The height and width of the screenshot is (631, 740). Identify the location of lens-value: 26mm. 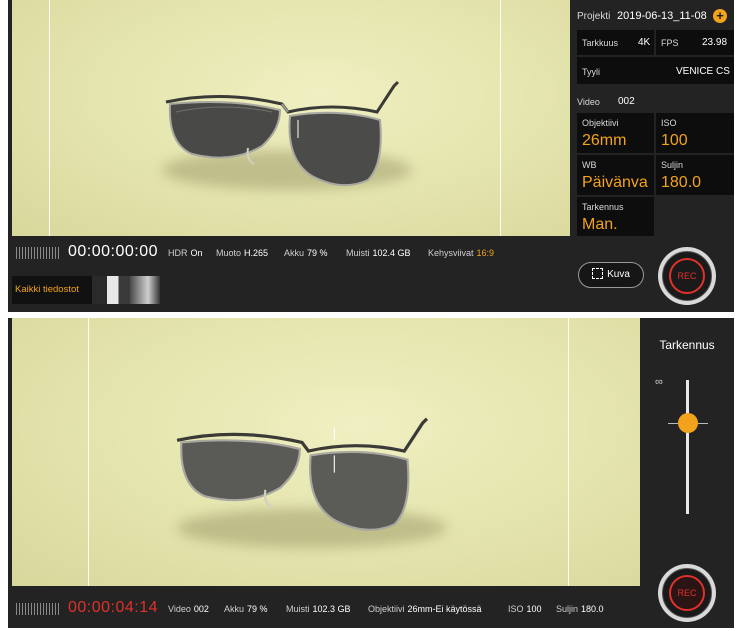
(604, 140).